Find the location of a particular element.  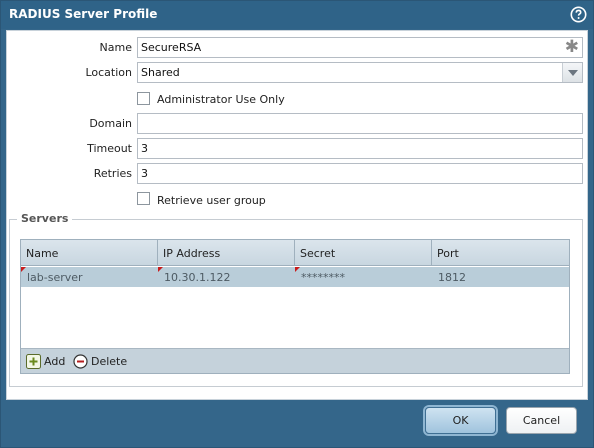

admin-use-only-checkbox is located at coordinates (143, 98).